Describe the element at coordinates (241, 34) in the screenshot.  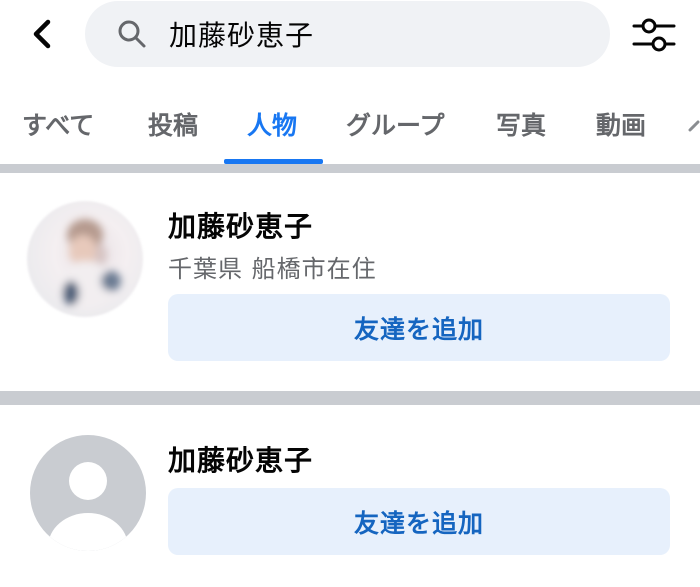
I see `search-query: 加藤砂恵子` at that location.